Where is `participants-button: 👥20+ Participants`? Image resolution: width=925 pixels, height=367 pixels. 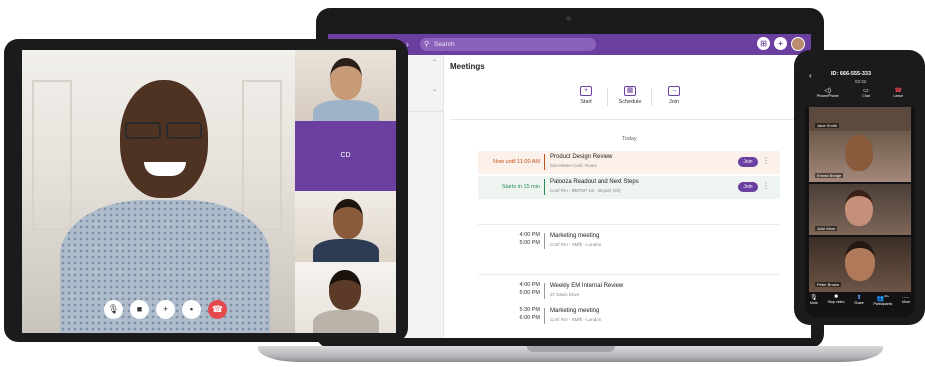 participants-button: 👥20+ Participants is located at coordinates (882, 305).